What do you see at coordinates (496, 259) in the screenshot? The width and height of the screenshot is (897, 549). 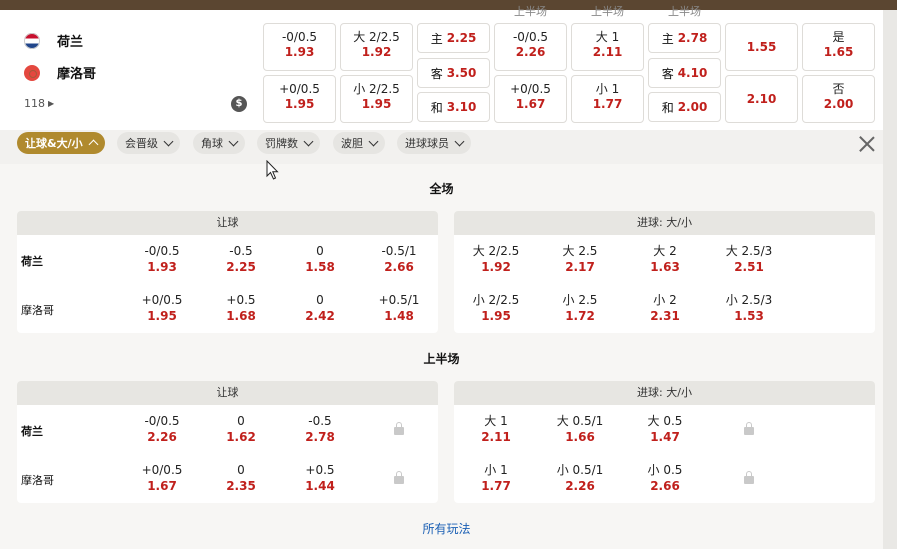 I see `odds-option: 大 2/2.5 1.92` at bounding box center [496, 259].